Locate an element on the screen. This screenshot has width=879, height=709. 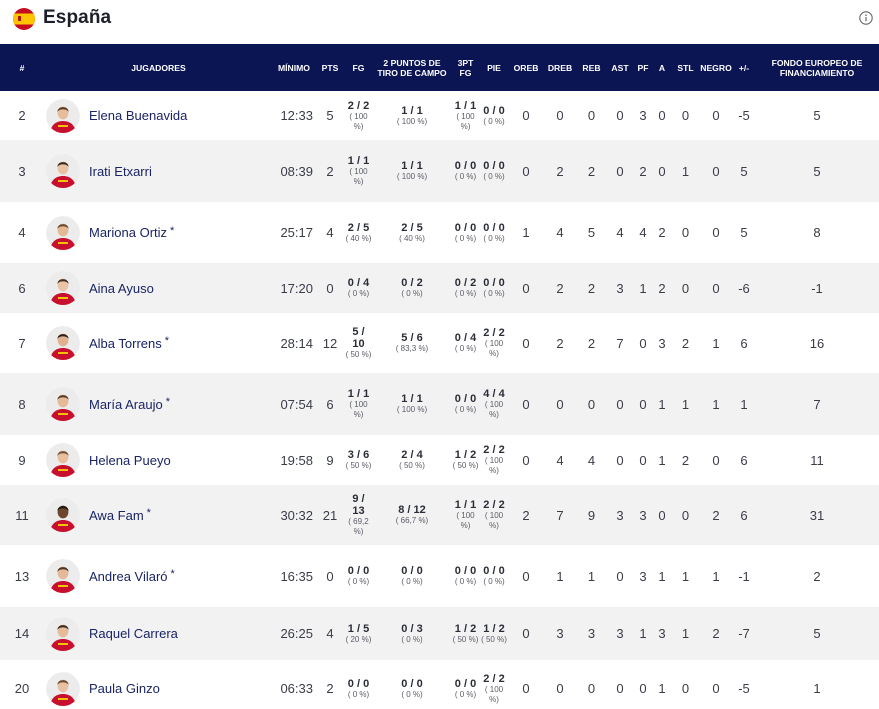
plus-minus: 1 is located at coordinates (744, 404).